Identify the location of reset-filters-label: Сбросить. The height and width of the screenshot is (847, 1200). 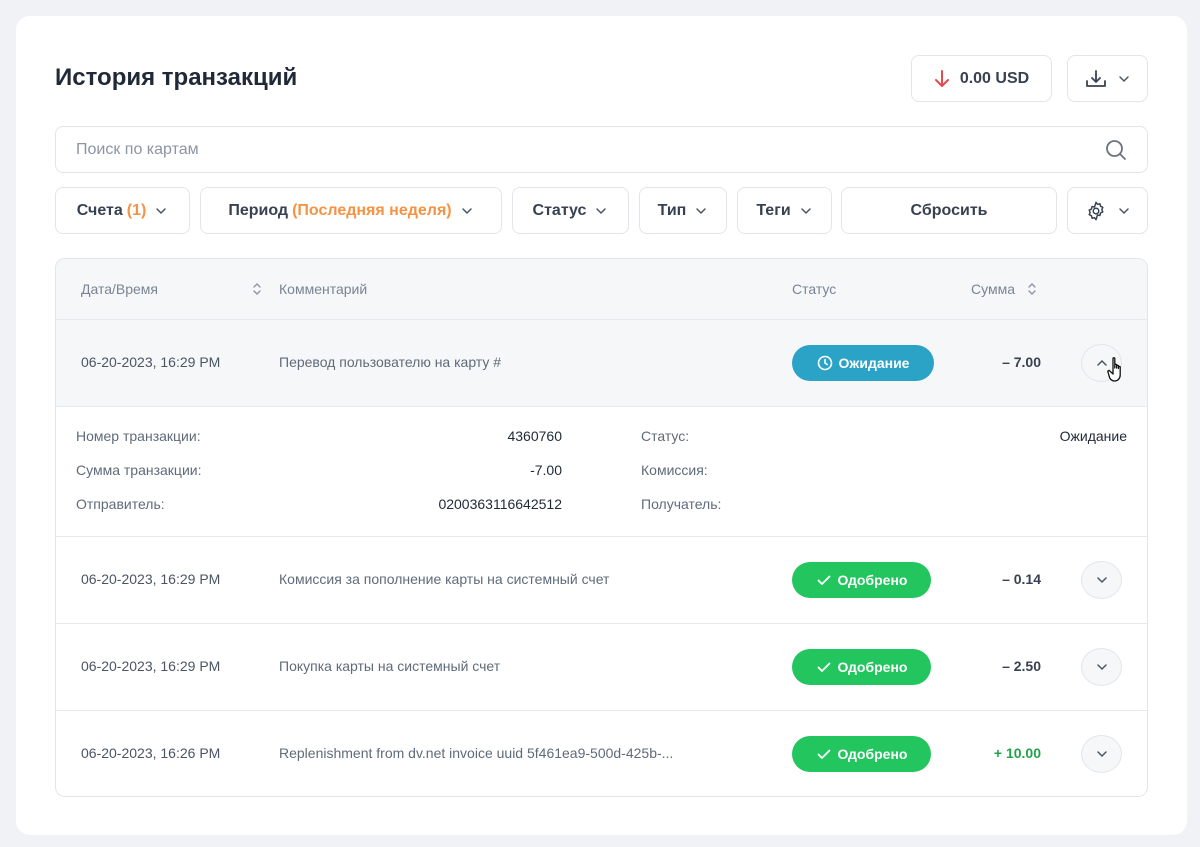
(949, 210).